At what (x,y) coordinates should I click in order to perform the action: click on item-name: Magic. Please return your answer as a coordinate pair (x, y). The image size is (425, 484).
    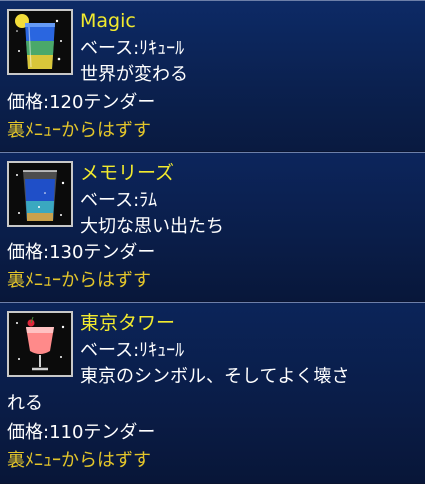
    Looking at the image, I should click on (108, 21).